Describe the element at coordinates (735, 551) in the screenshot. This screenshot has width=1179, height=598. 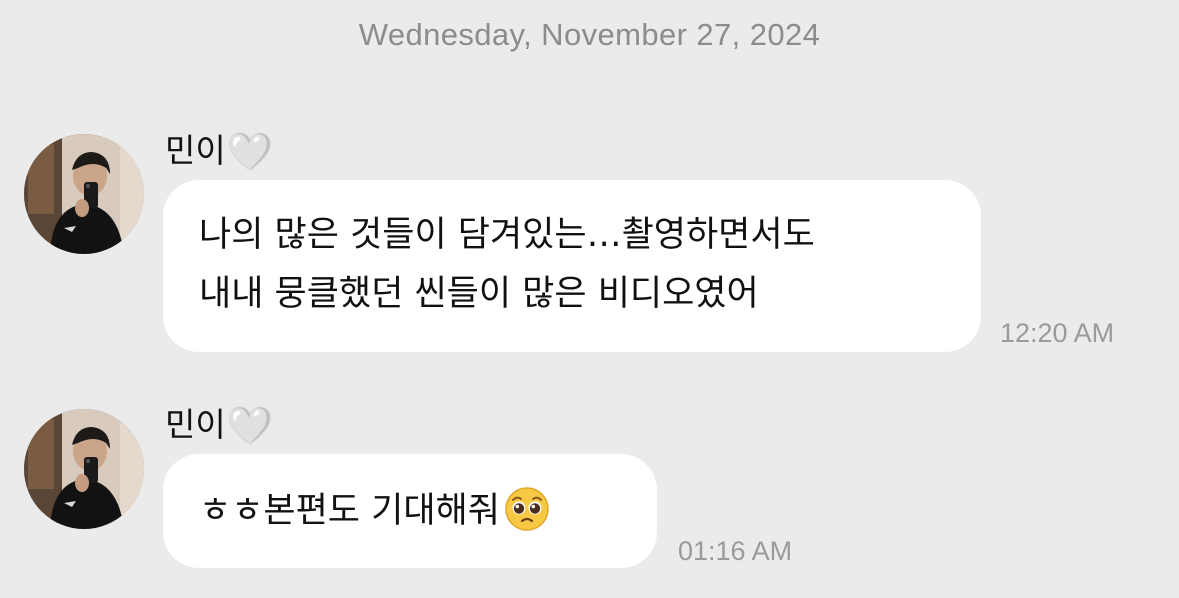
I see `message-timestamp: 01:16 AM` at that location.